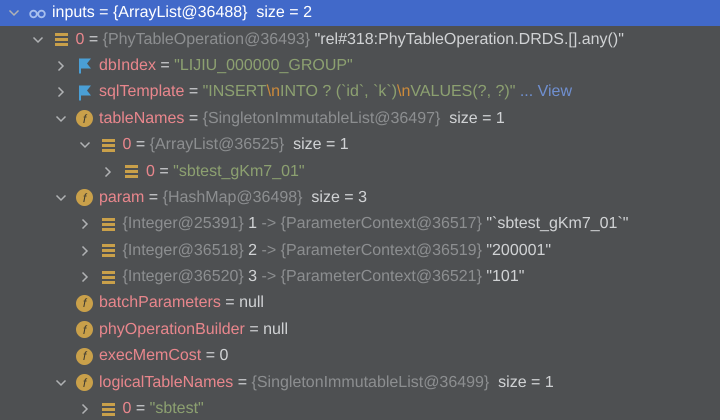  Describe the element at coordinates (223, 356) in the screenshot. I see `value-text: 0` at that location.